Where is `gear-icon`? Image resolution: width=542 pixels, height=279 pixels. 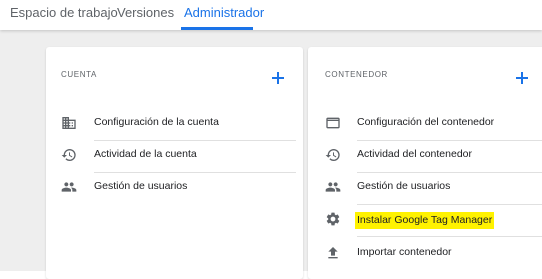
gear-icon is located at coordinates (333, 219).